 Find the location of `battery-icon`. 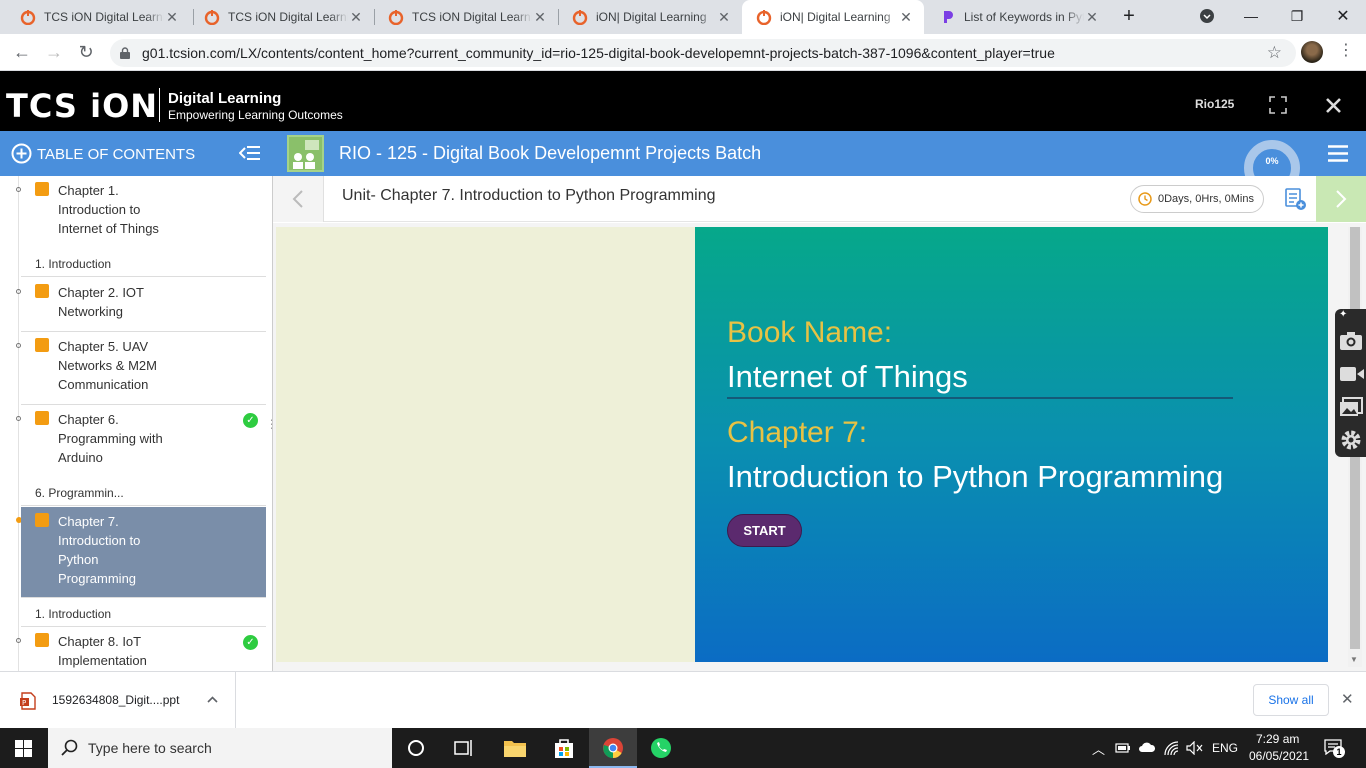

battery-icon is located at coordinates (1123, 748).